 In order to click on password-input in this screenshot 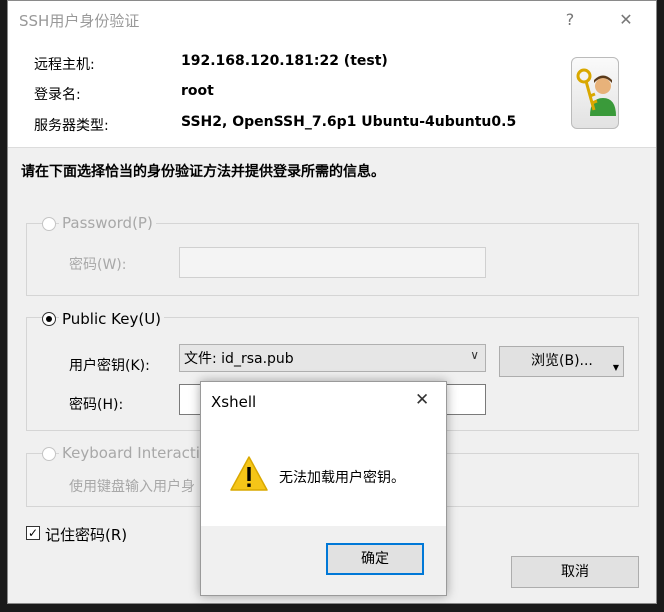, I will do `click(332, 262)`.